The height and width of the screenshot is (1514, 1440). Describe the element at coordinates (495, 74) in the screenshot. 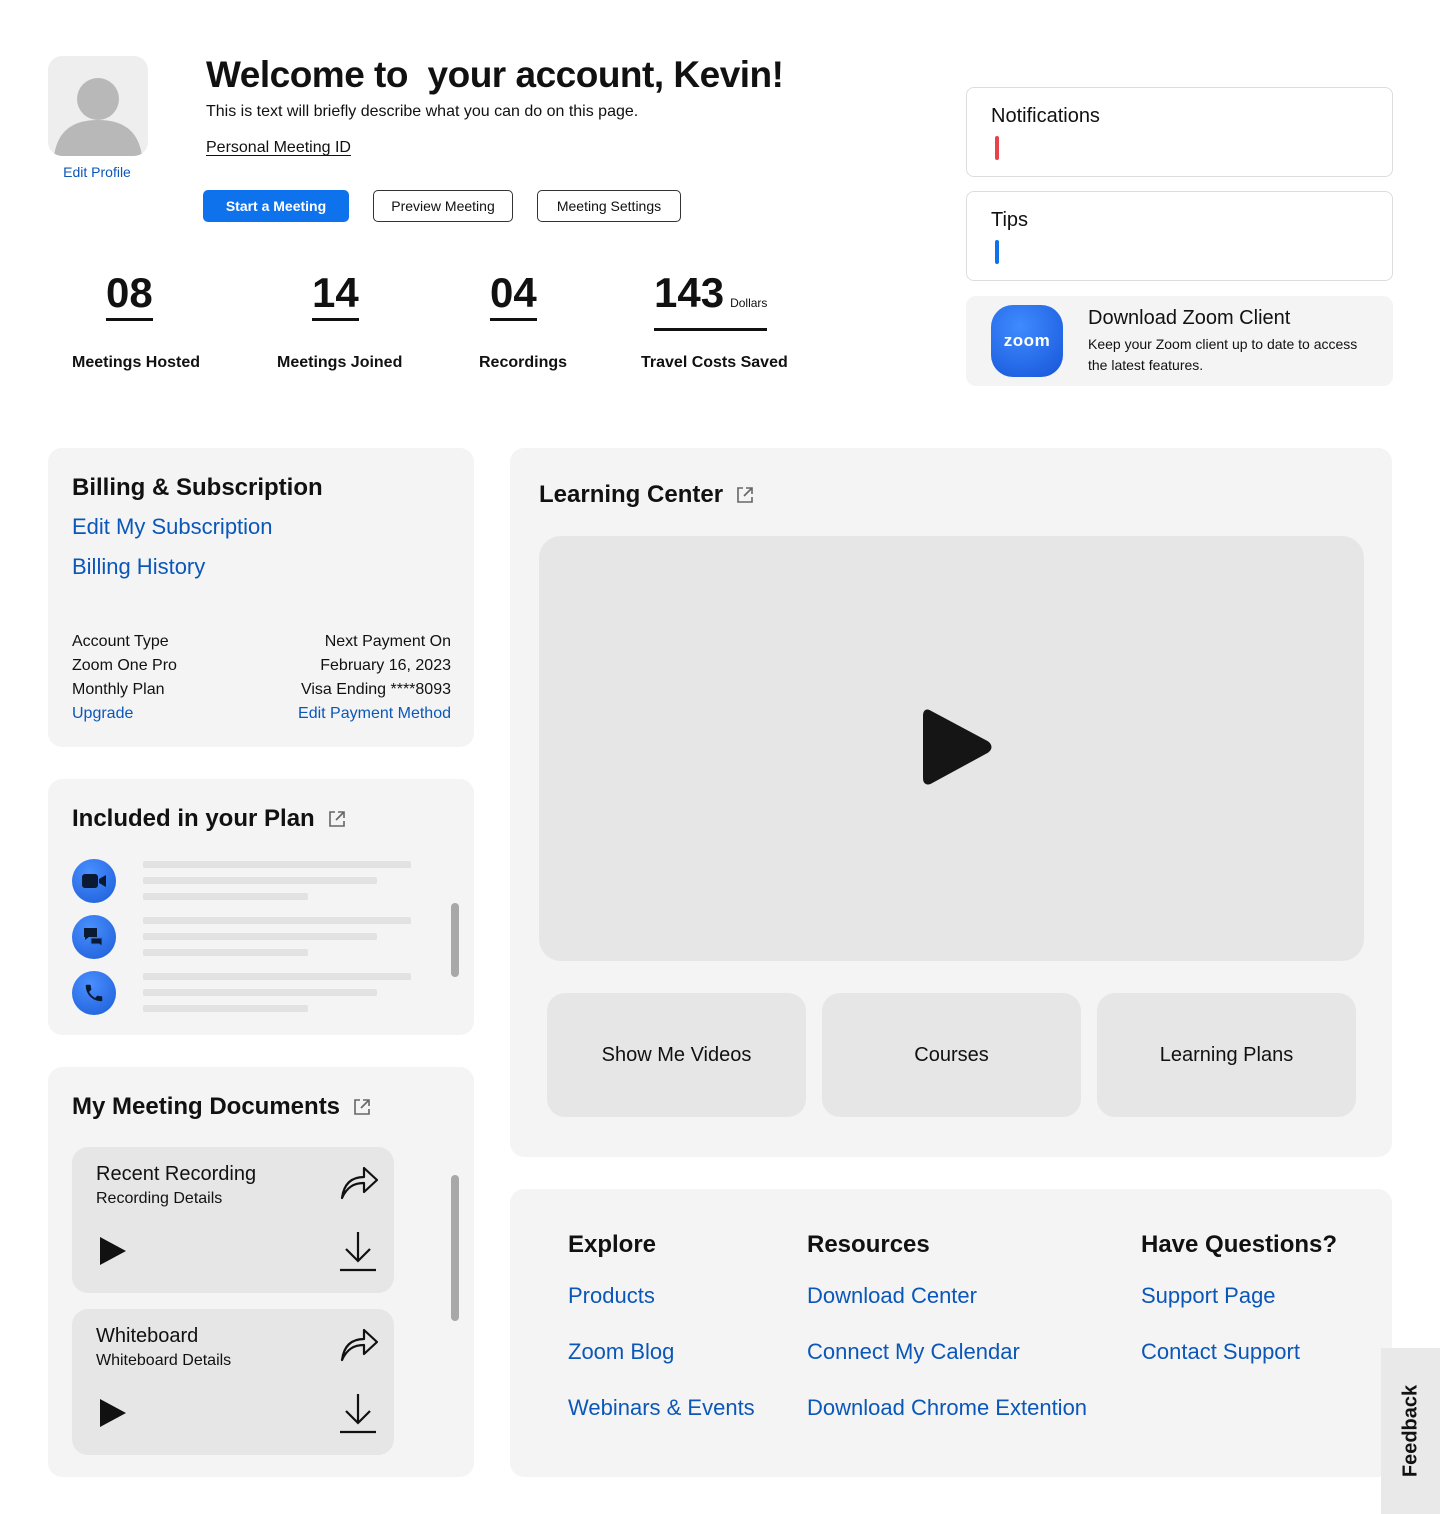

I see `page-title: Welcome to your account, Kevin!` at that location.